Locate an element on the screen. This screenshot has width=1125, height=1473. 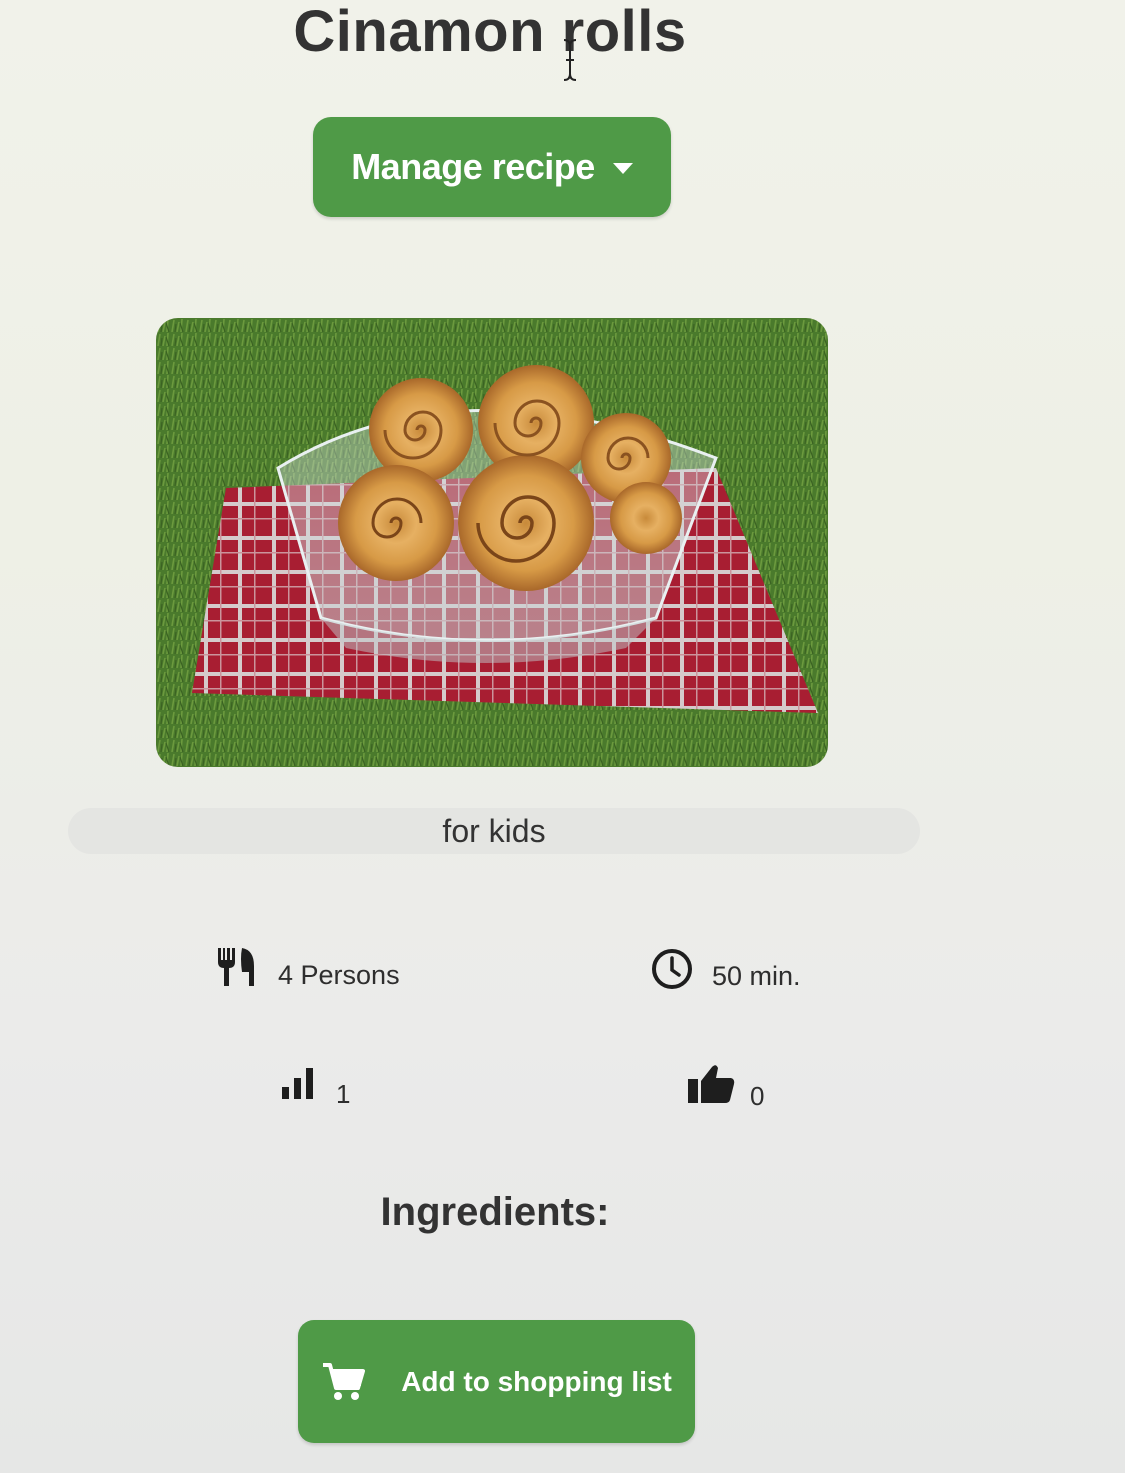
add-to-shopping-list-button: Add to shopping list is located at coordinates (496, 1381).